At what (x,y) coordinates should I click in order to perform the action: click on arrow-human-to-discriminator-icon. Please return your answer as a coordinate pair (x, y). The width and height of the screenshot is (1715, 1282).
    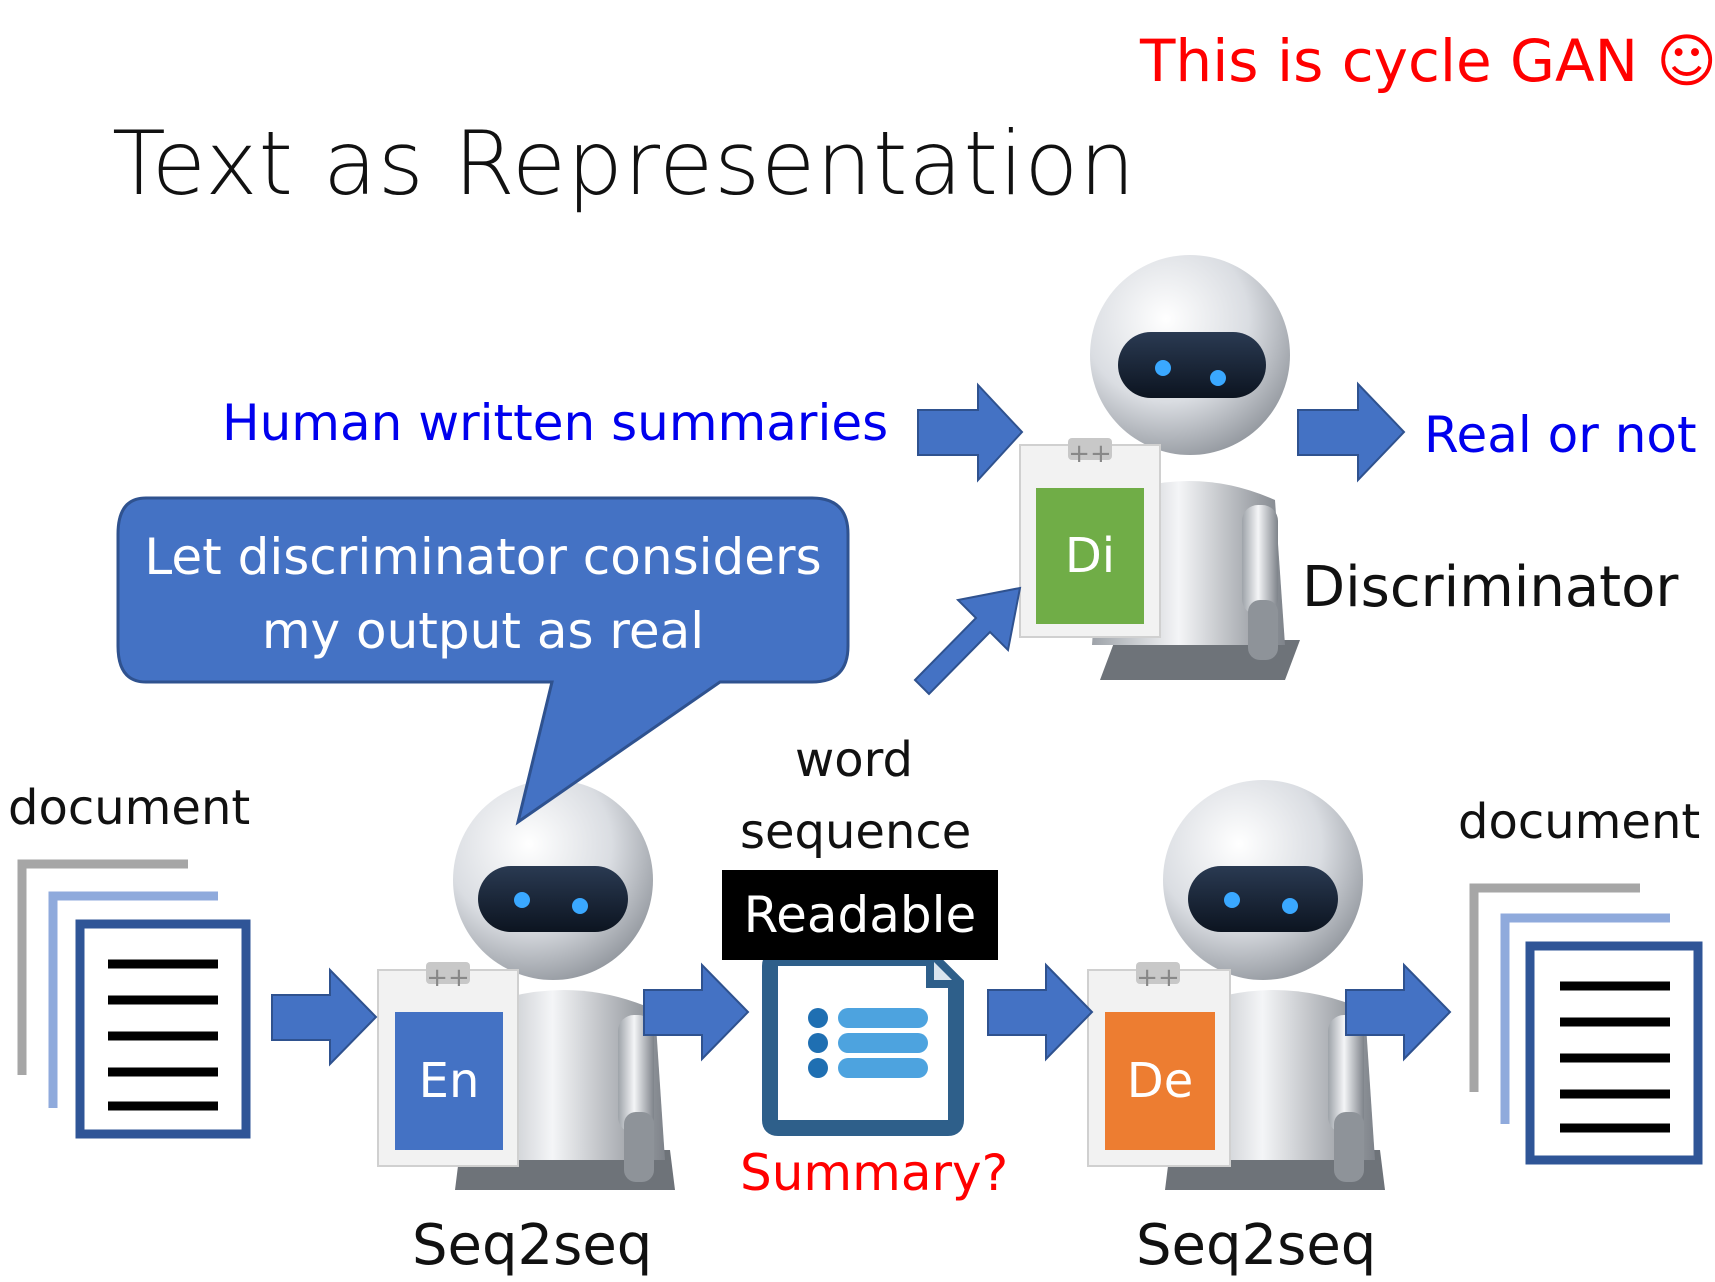
    Looking at the image, I should click on (970, 432).